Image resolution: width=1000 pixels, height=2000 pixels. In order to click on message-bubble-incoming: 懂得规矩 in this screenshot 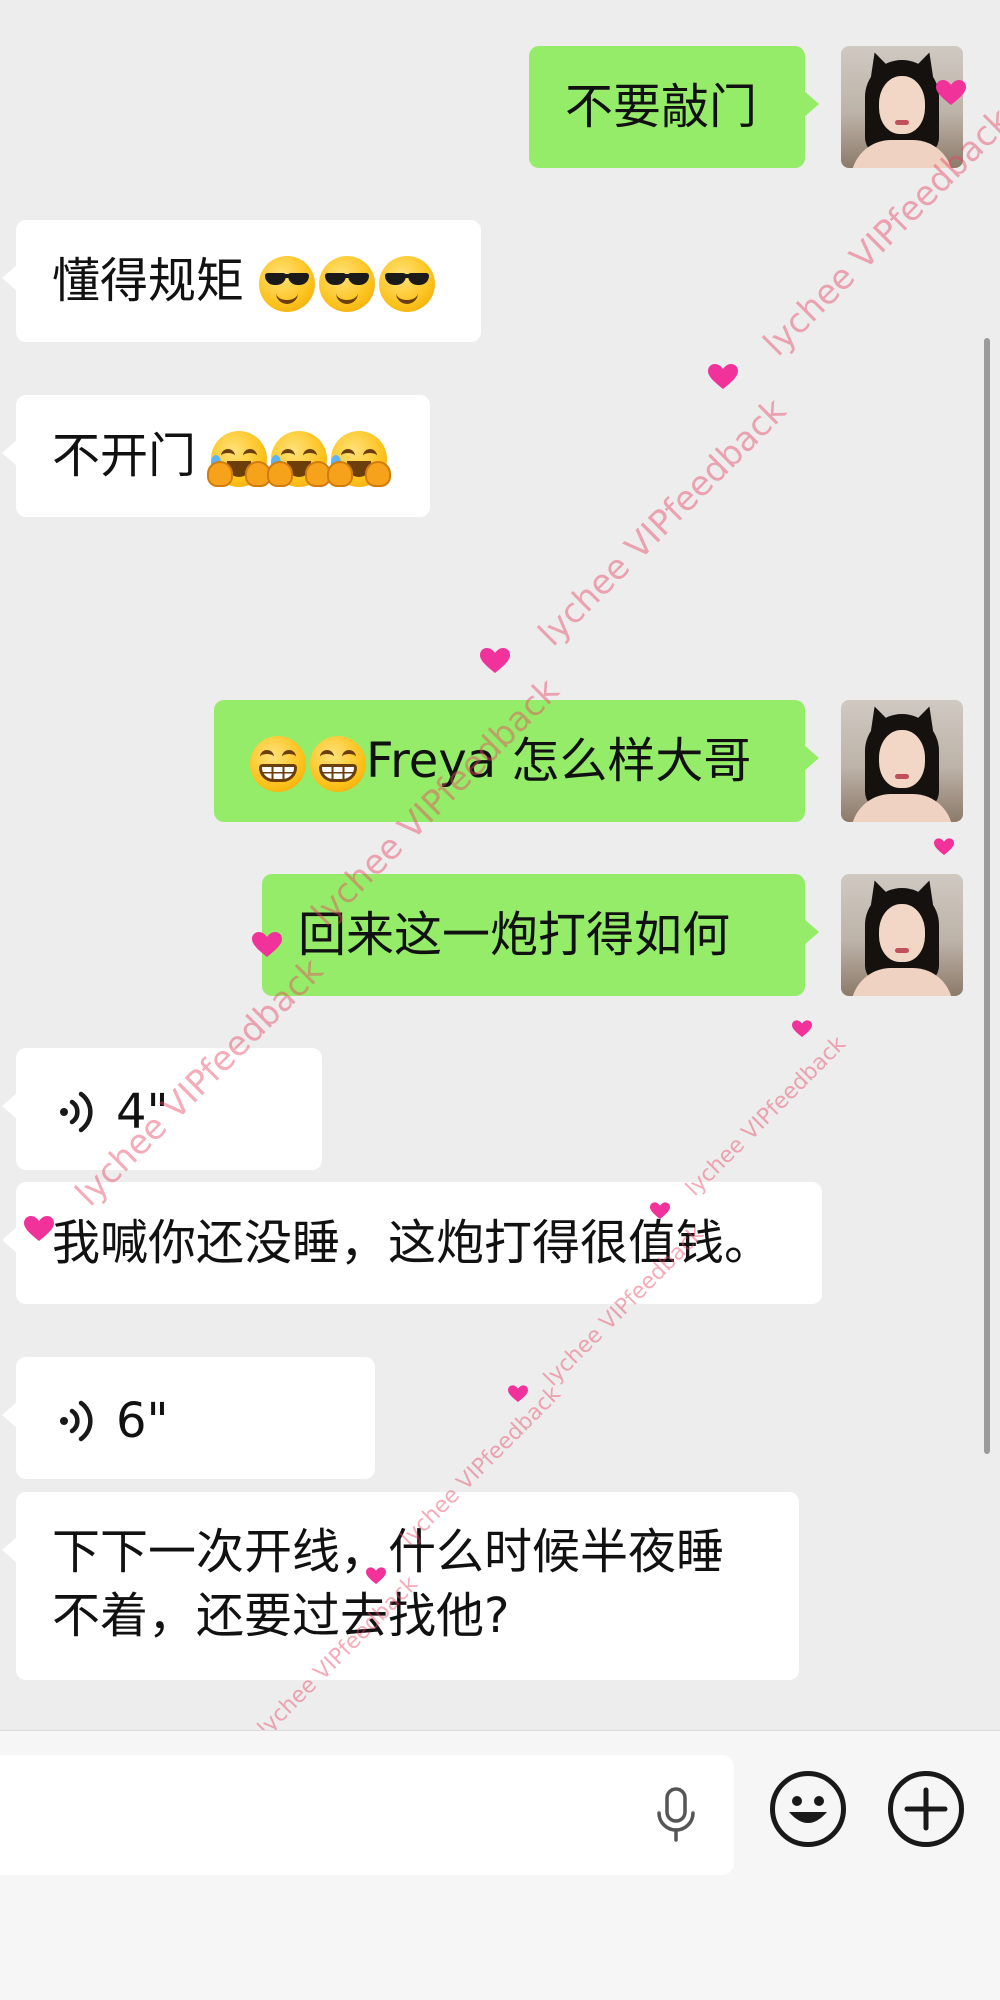, I will do `click(241, 281)`.